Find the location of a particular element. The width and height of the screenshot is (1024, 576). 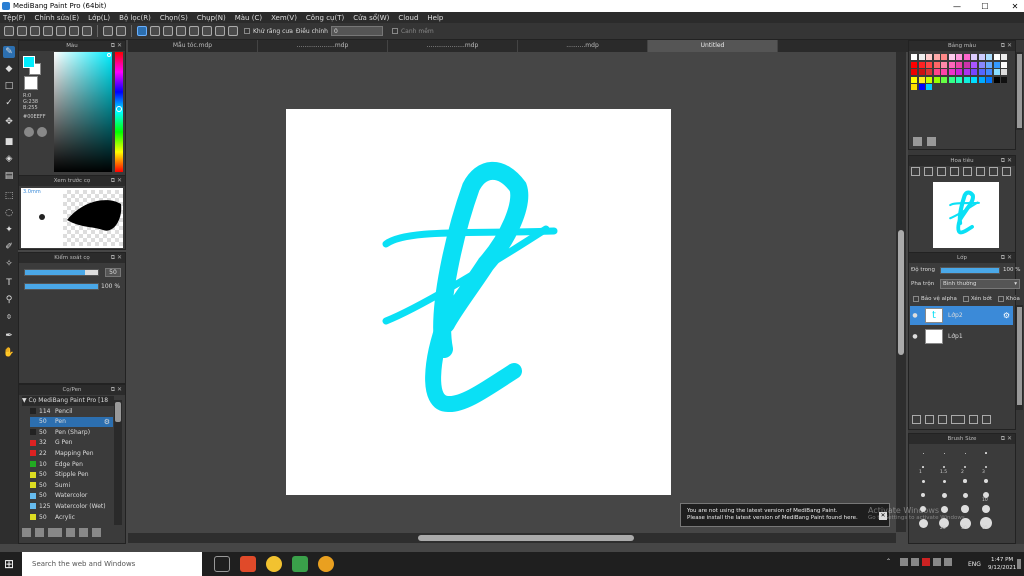

menu-layer: Lớp(L) is located at coordinates (99, 18).